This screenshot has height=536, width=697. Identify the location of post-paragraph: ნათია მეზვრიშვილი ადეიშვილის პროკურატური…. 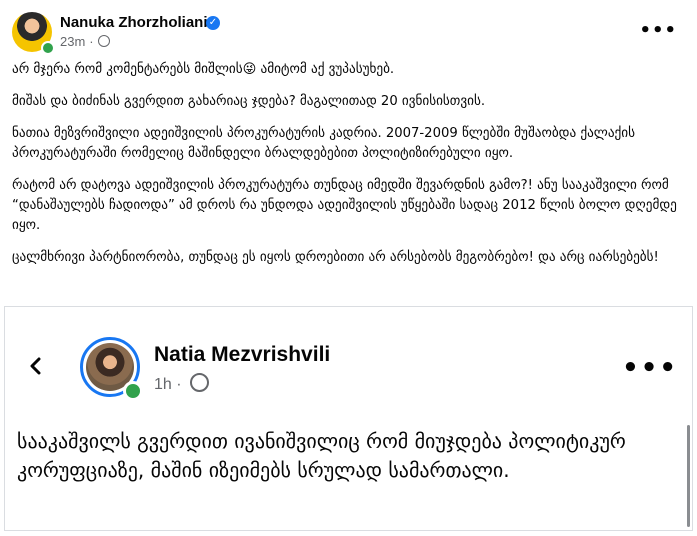
(324, 143).